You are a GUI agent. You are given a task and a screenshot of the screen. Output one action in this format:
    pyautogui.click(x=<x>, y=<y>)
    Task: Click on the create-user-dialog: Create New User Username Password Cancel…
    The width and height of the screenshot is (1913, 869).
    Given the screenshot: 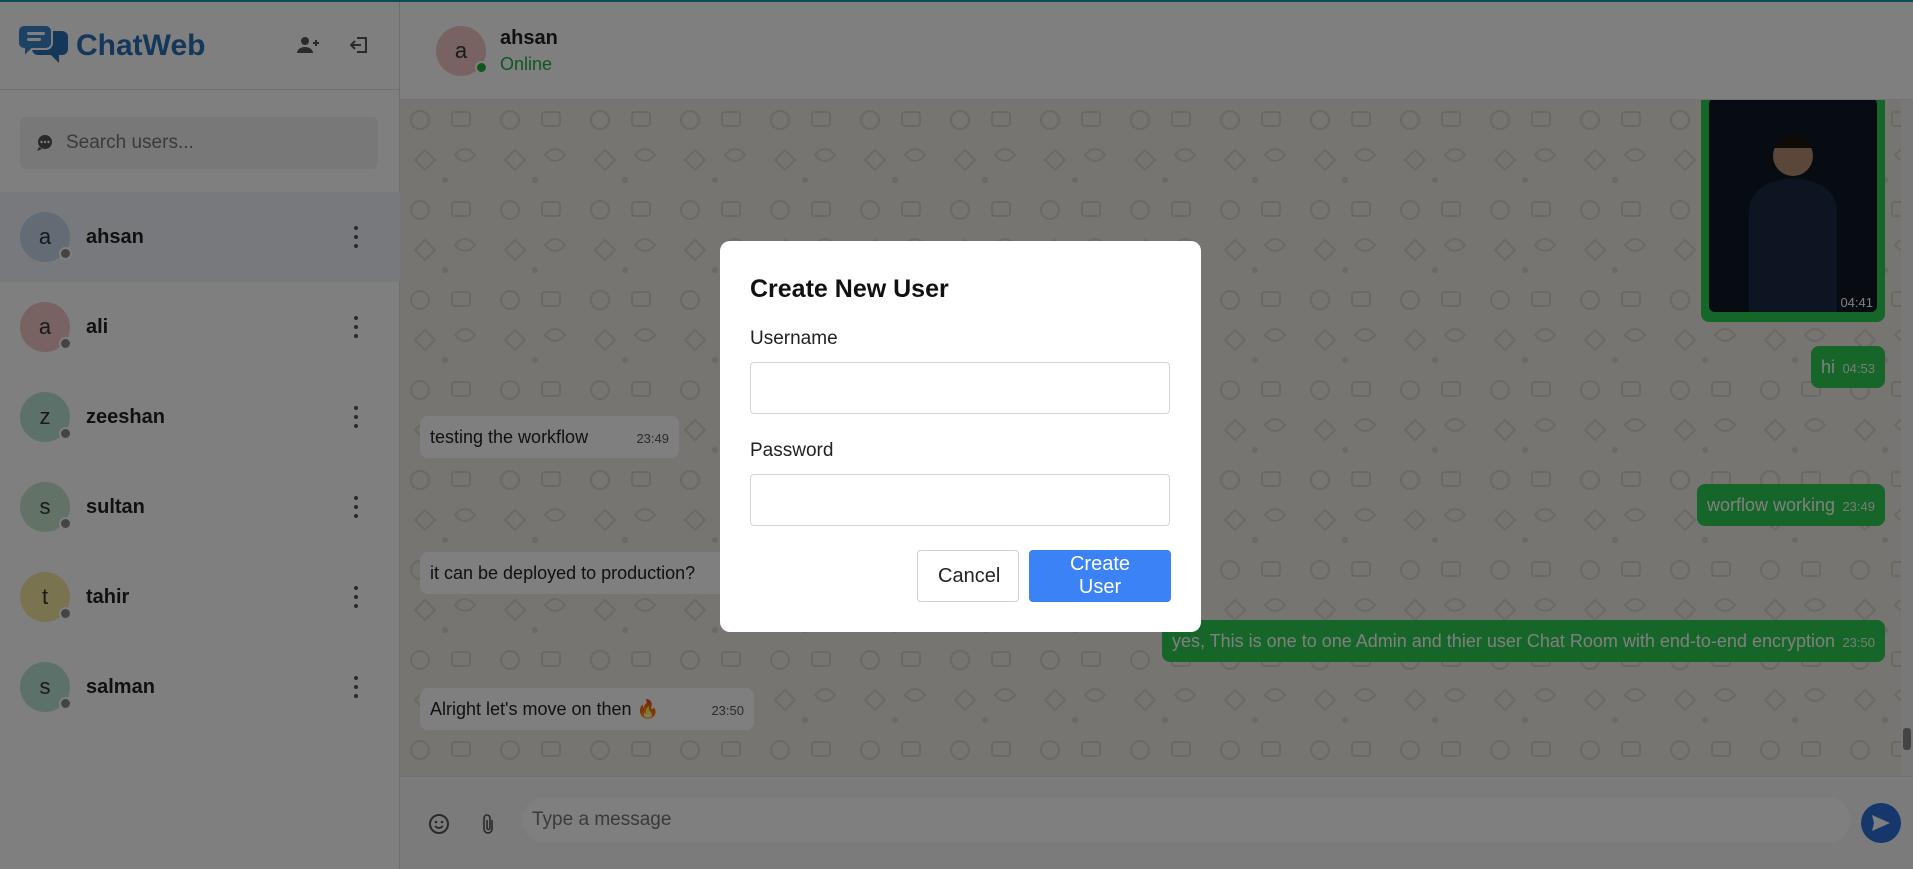 What is the action you would take?
    pyautogui.click(x=960, y=436)
    